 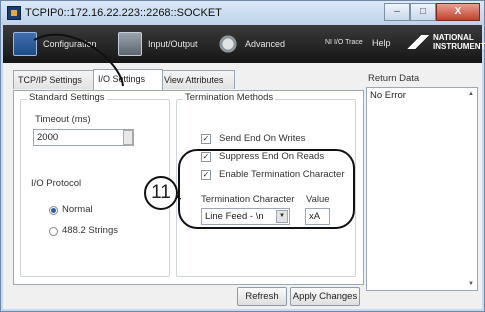 I want to click on callout-box, so click(x=266, y=189).